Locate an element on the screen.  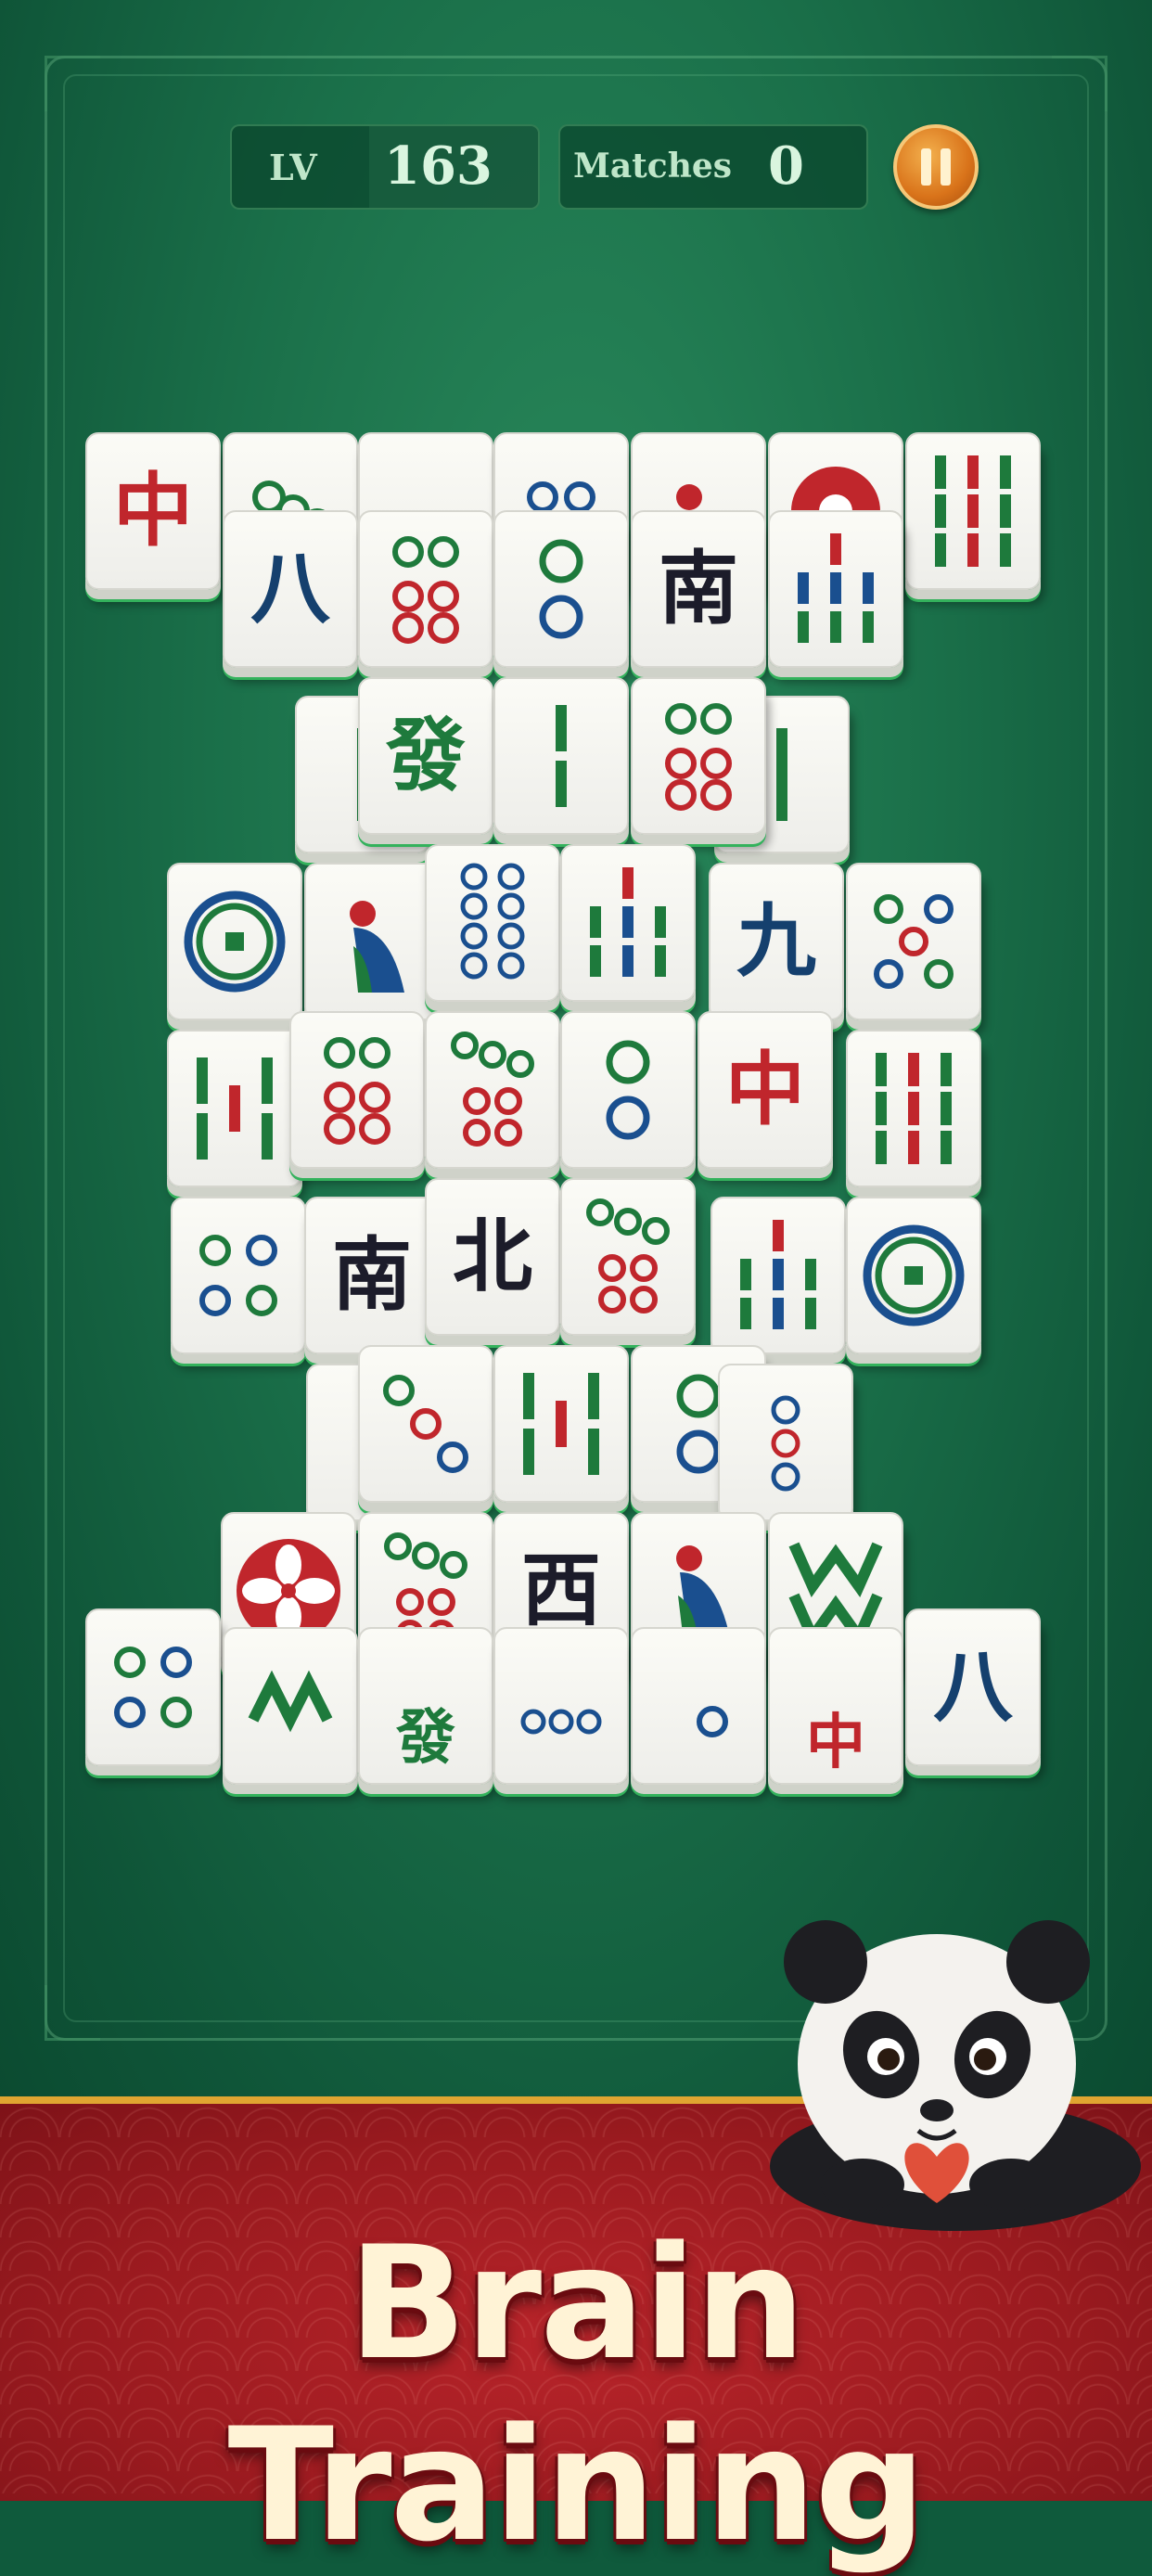
pause-icon-bar is located at coordinates (946, 167).